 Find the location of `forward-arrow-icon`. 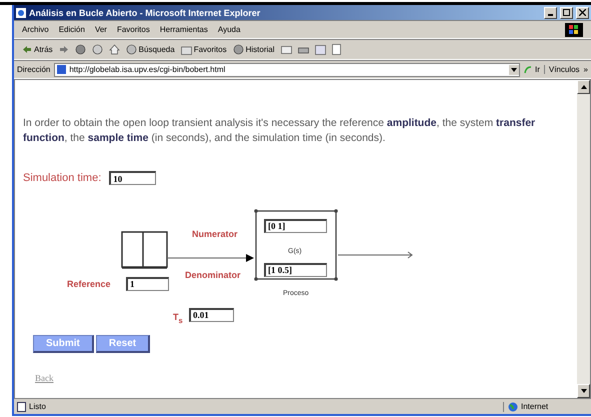

forward-arrow-icon is located at coordinates (63, 49).